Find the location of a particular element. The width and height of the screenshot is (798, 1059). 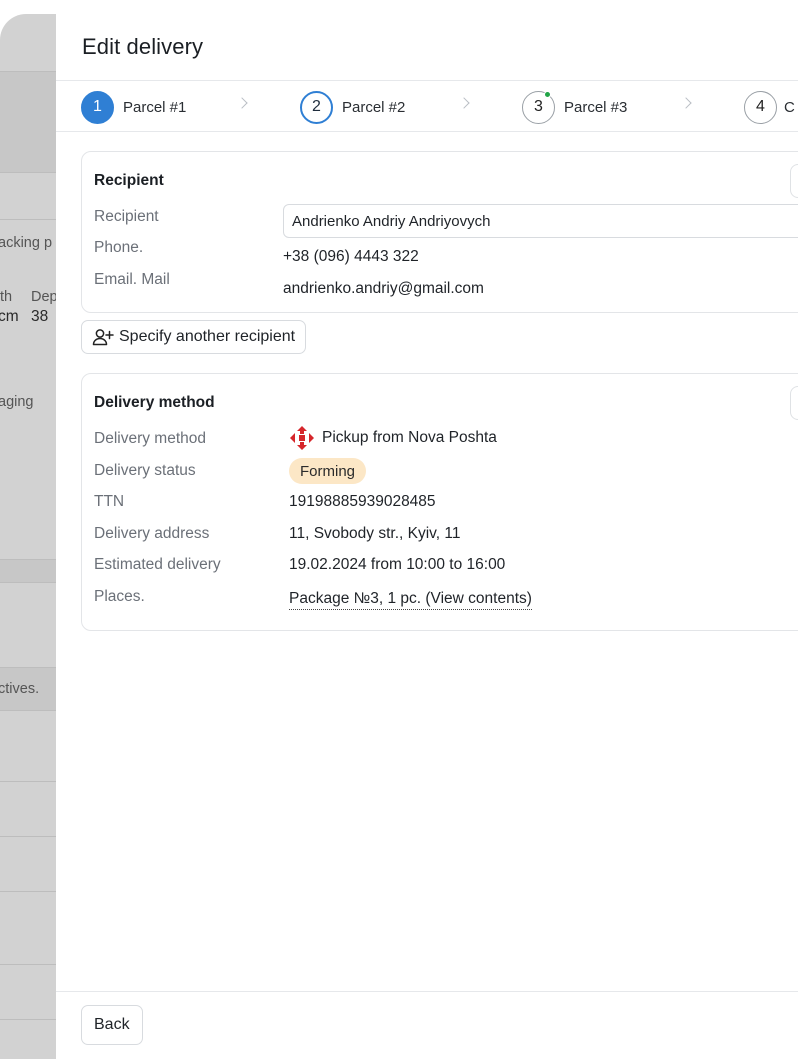

edit-recipient-button is located at coordinates (794, 181).